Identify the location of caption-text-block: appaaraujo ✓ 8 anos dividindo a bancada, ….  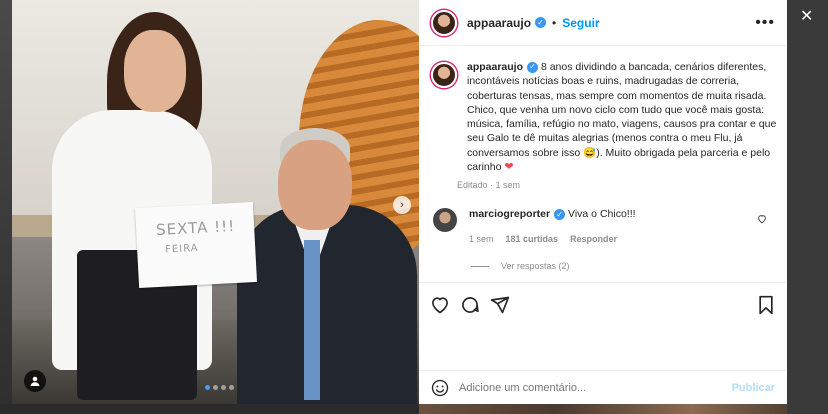
(622, 117).